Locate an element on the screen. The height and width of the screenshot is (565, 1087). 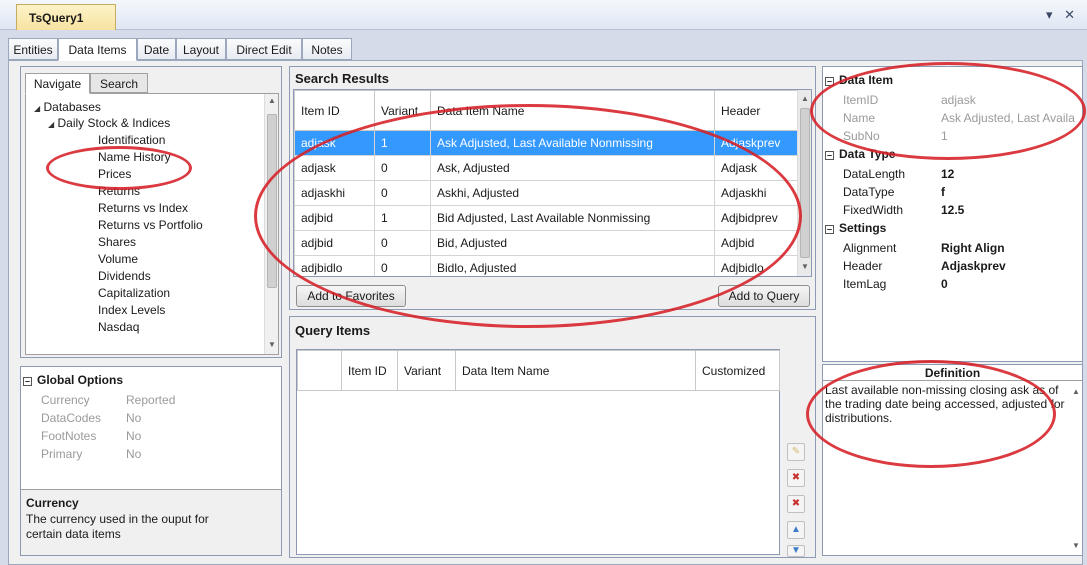
tree-item-returns-vs-portfolio: Returns vs Portfolio is located at coordinates (150, 225).